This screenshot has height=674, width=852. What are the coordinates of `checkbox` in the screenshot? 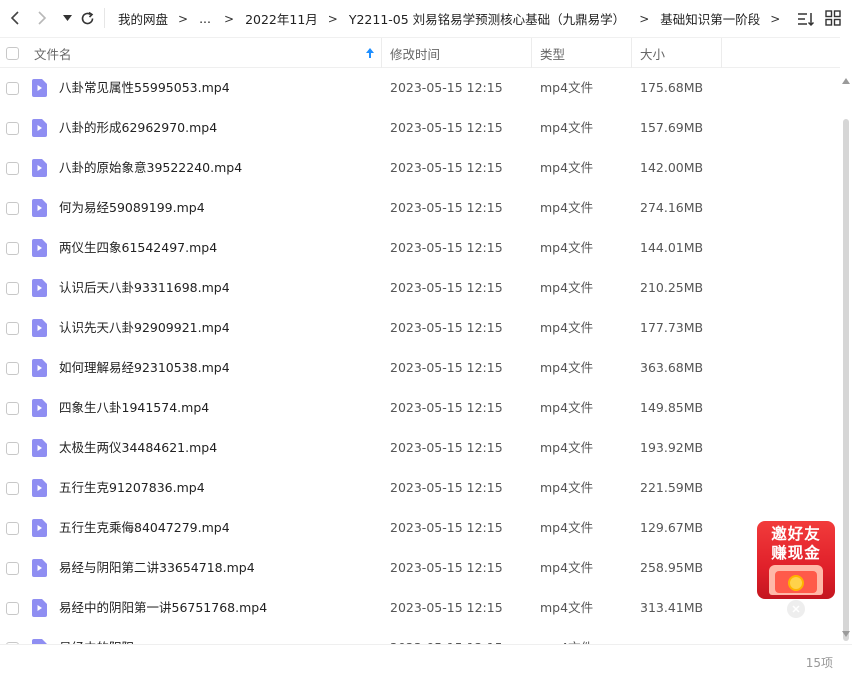 It's located at (12, 53).